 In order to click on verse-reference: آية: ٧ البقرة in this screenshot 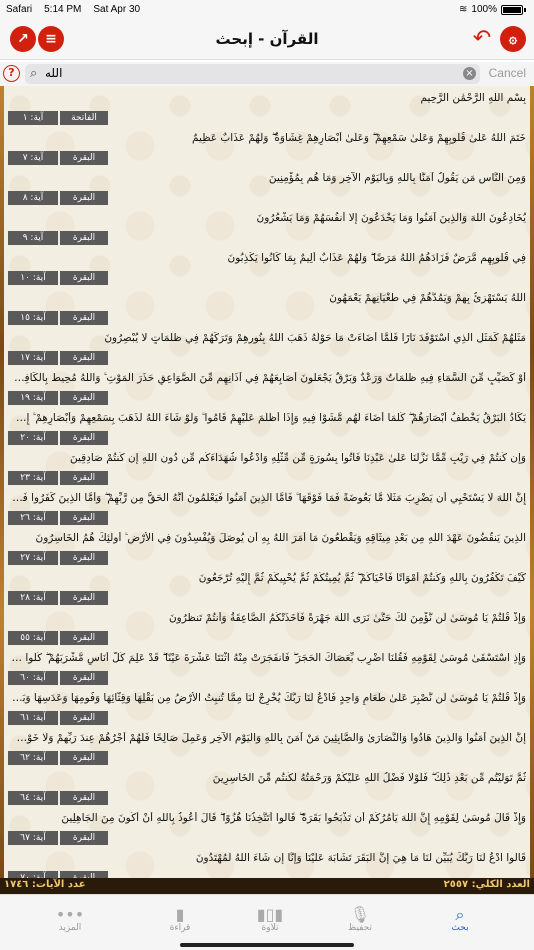, I will do `click(58, 158)`.